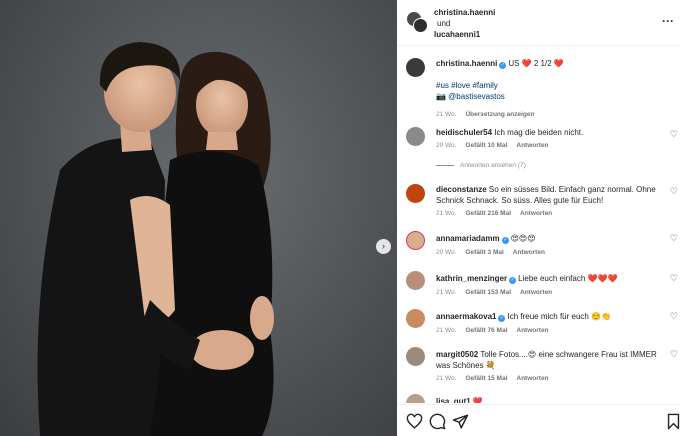  I want to click on comment-text: 😍😍😍, so click(523, 238).